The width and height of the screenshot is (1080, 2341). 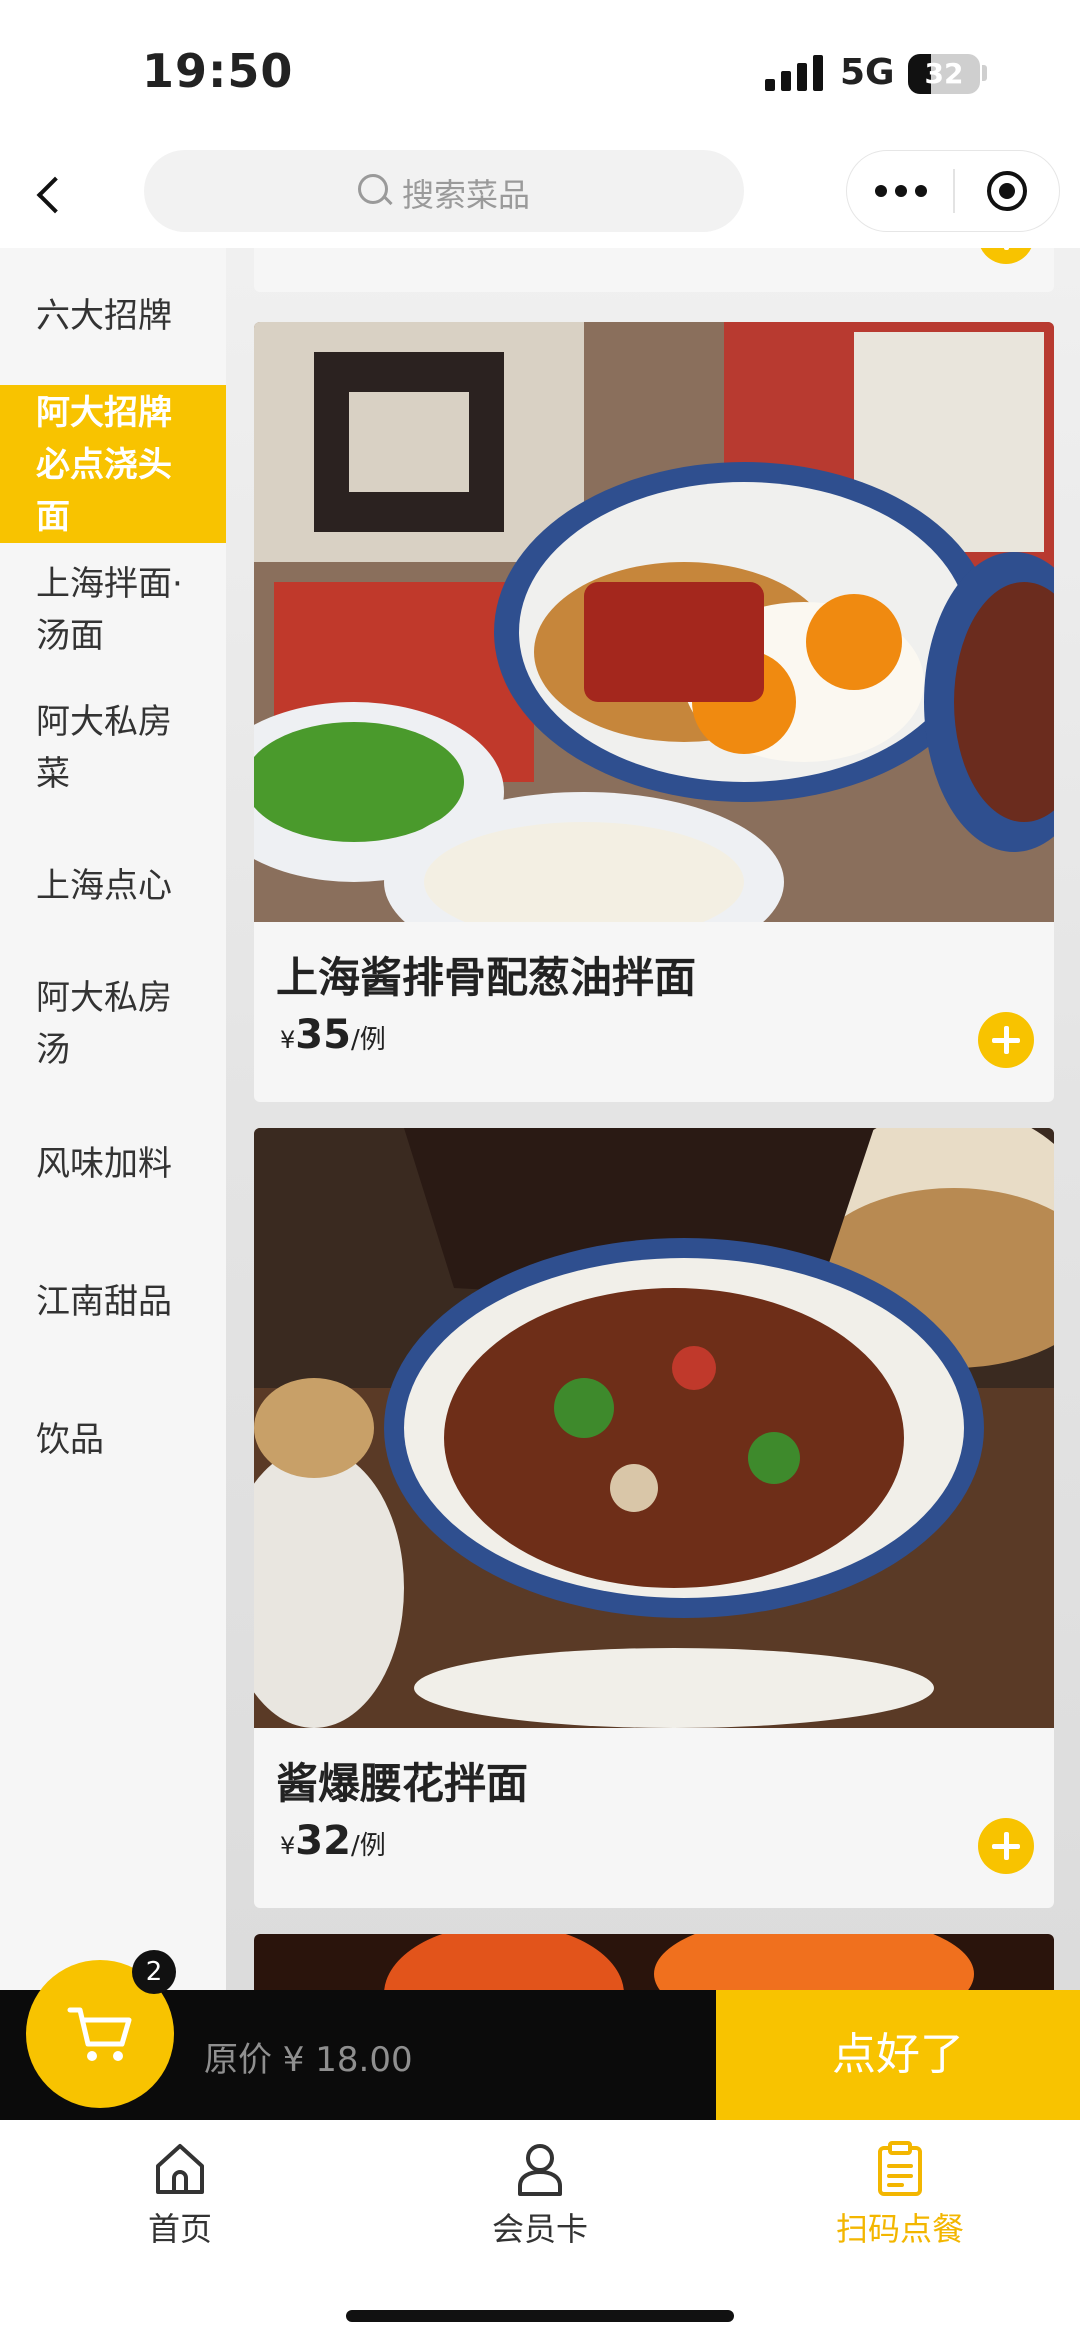 What do you see at coordinates (218, 71) in the screenshot?
I see `status-time: 19:50` at bounding box center [218, 71].